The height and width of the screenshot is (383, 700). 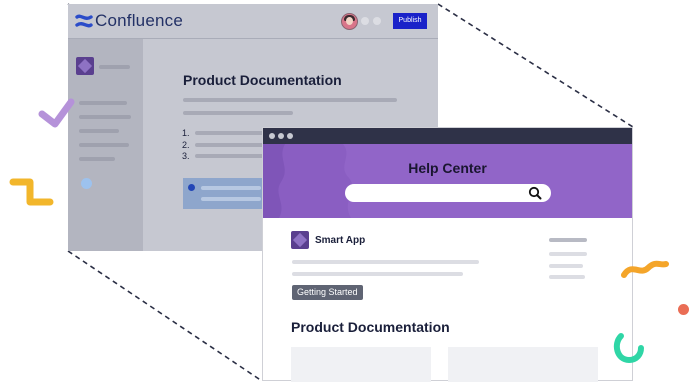 I want to click on list-number: 3., so click(x=186, y=156).